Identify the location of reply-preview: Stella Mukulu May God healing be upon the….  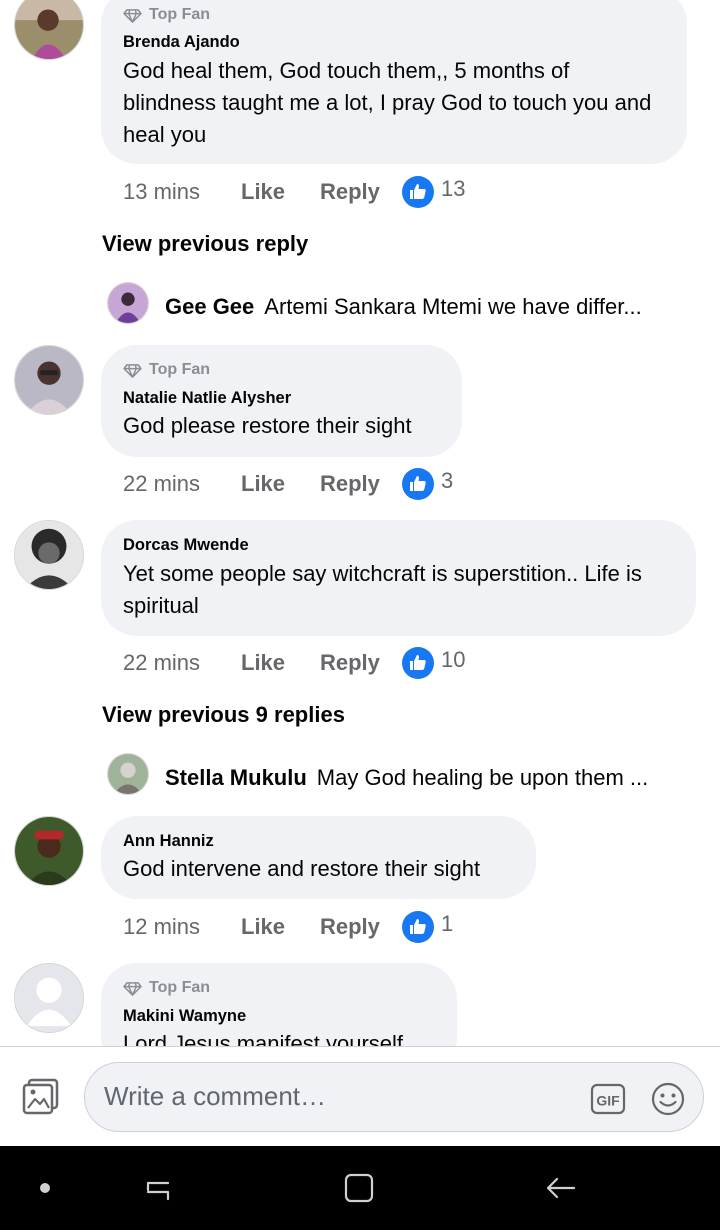
(425, 778).